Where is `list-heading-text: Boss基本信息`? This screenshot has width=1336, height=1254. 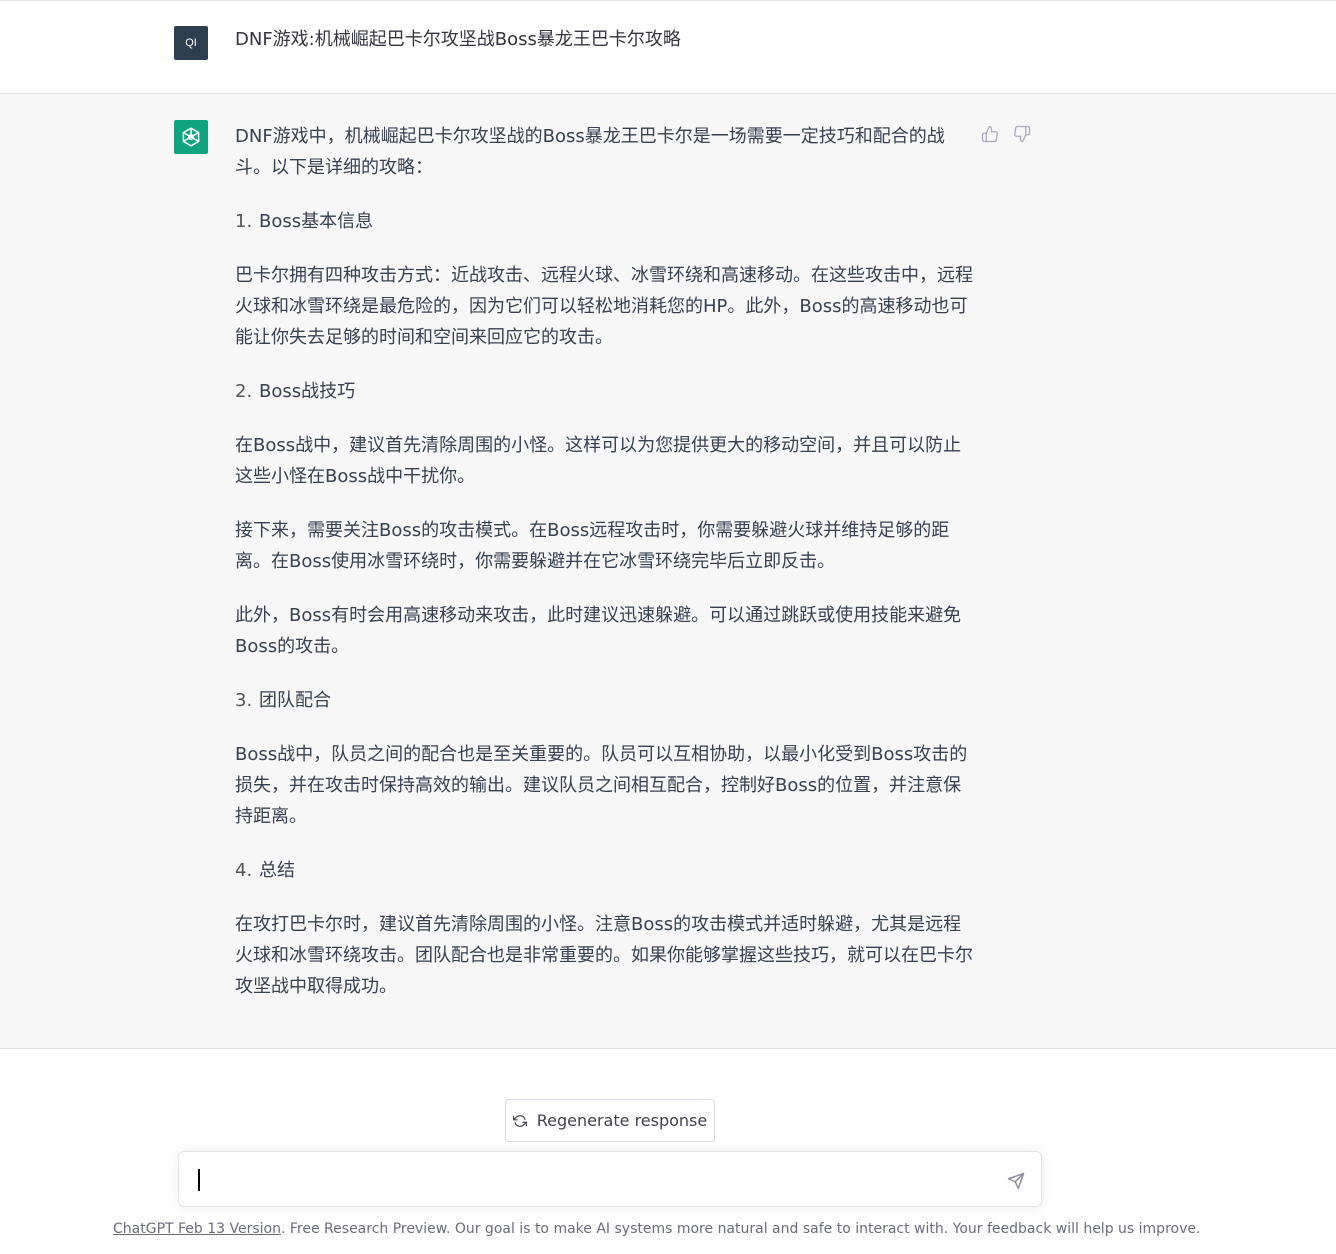 list-heading-text: Boss基本信息 is located at coordinates (316, 221).